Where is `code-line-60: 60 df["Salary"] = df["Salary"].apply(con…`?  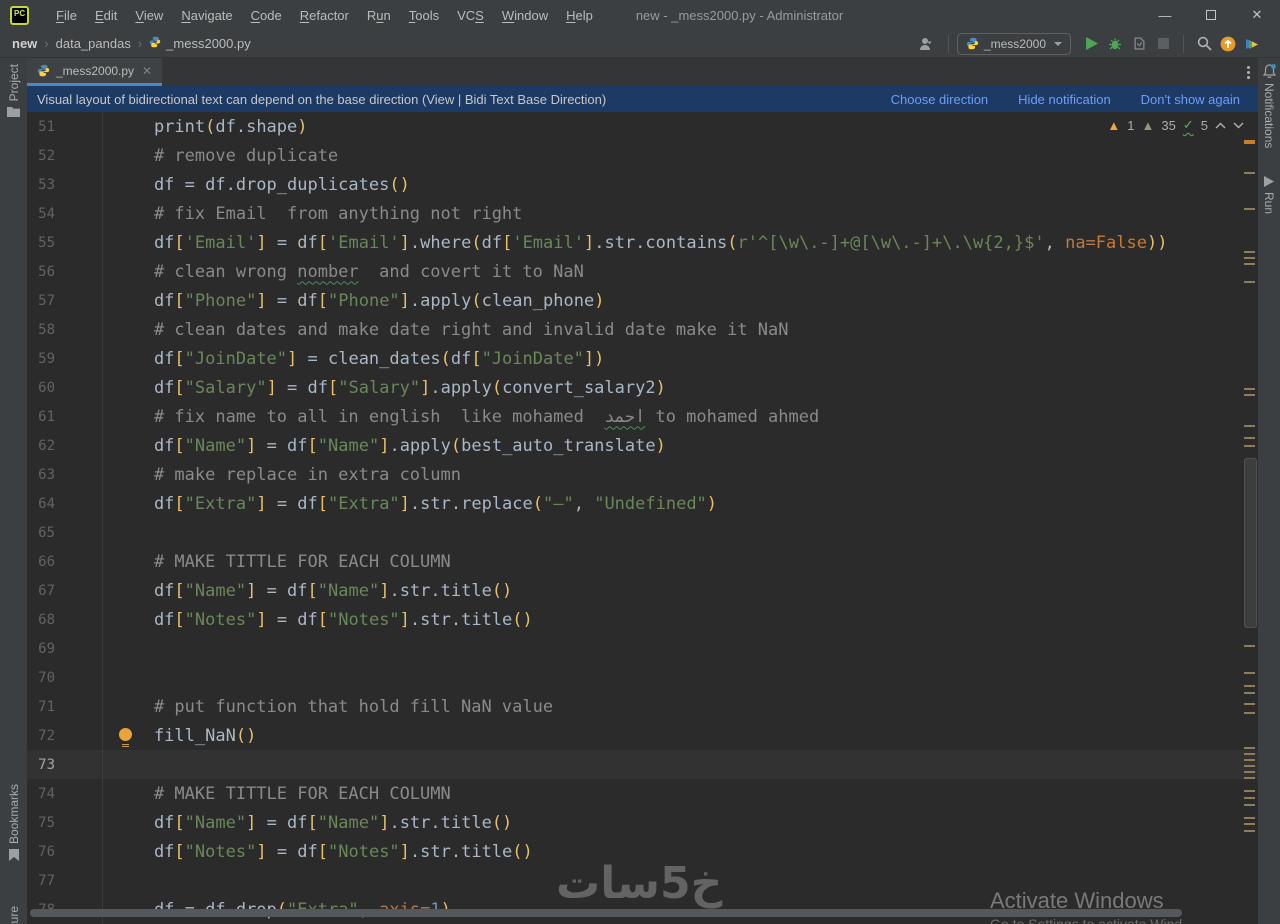
code-line-60: 60 df["Salary"] = df["Salary"].apply(con… is located at coordinates (642, 387).